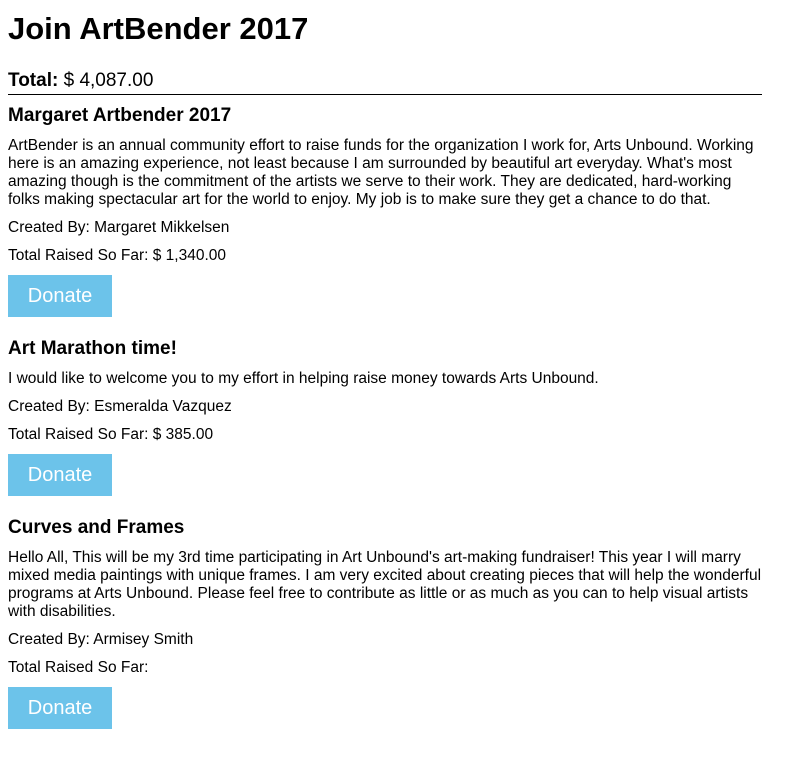 This screenshot has width=786, height=769. What do you see at coordinates (120, 406) in the screenshot?
I see `campaign-creator: Created By: Esmeralda Vazquez` at bounding box center [120, 406].